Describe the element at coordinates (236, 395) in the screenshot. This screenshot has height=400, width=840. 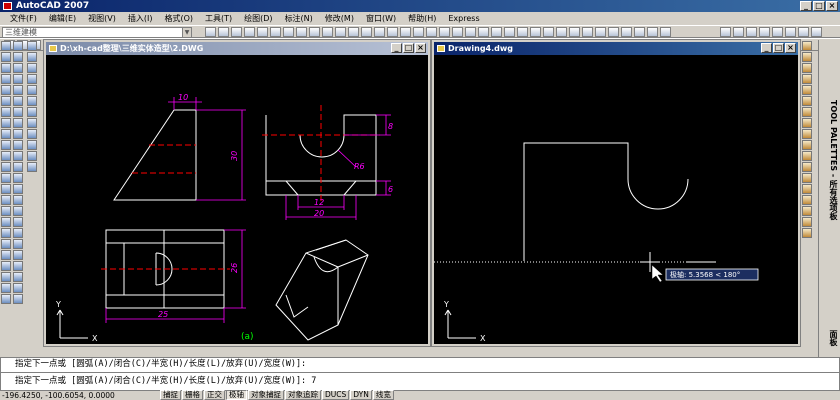
I see `polar-toggle: 极轴` at that location.